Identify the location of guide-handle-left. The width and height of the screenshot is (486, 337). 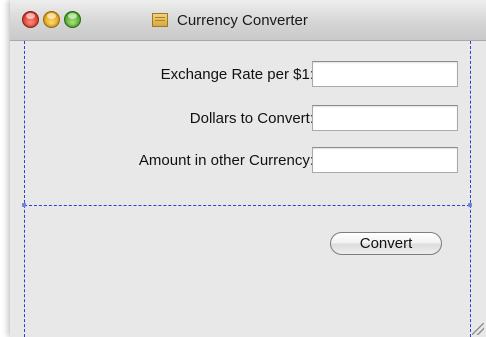
(24, 205).